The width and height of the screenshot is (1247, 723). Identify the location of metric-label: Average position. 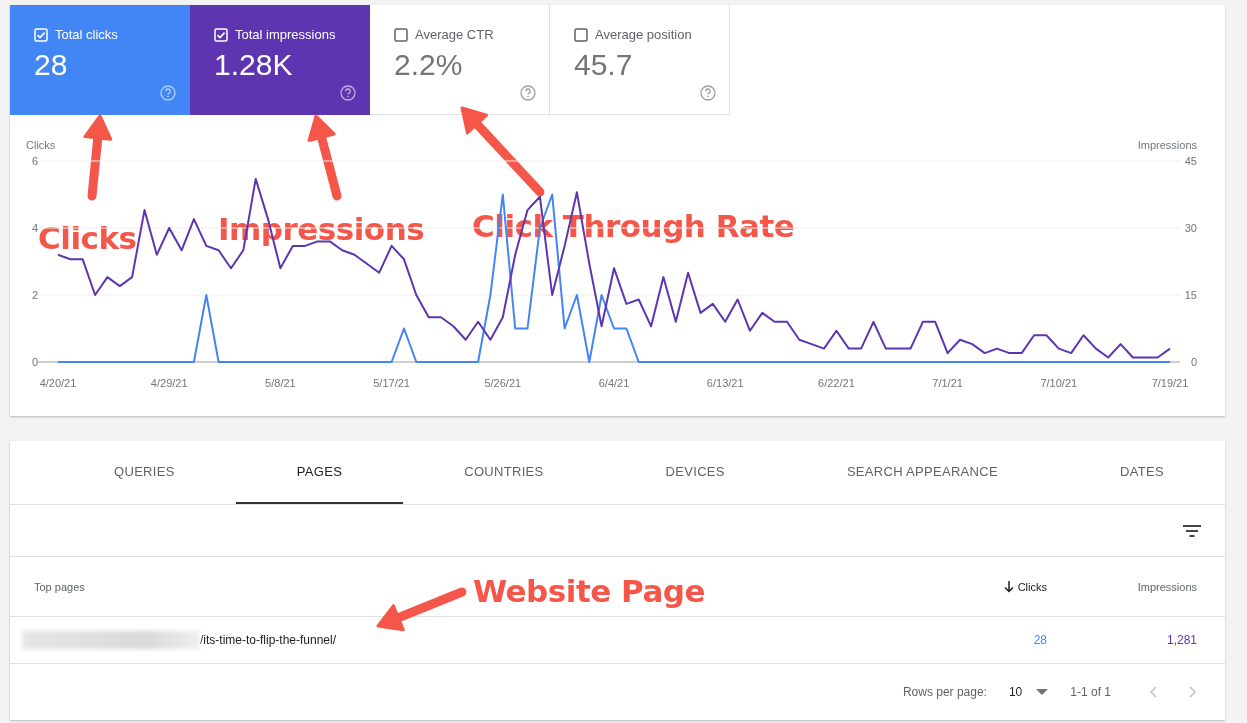
(643, 34).